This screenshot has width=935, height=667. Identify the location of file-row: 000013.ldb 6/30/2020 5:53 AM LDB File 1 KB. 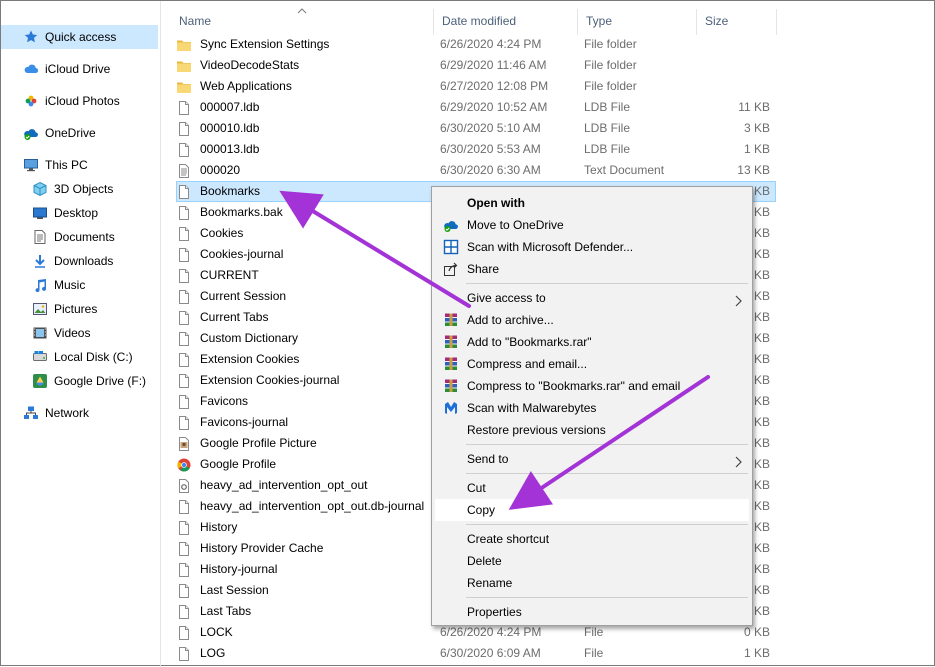
(476, 149).